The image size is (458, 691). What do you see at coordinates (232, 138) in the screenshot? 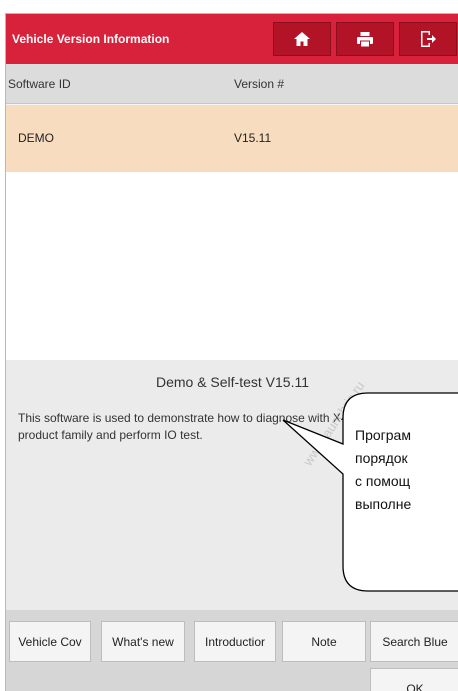
I see `table-row: DEMO V15.11` at bounding box center [232, 138].